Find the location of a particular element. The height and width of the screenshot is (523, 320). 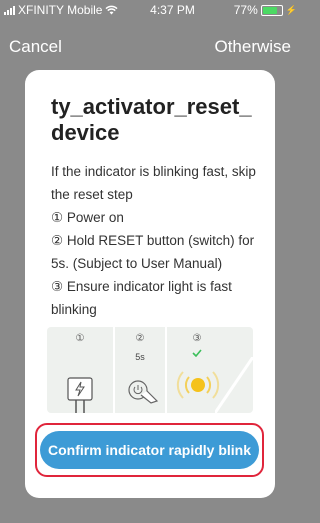

wifi-icon is located at coordinates (111, 10).